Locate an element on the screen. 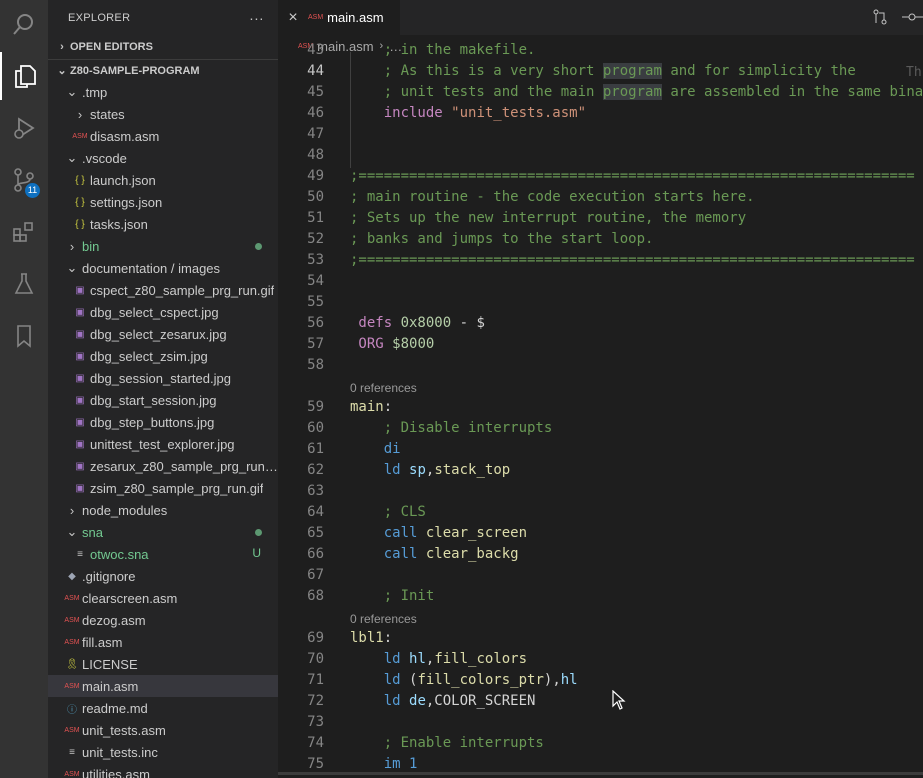 Image resolution: width=923 pixels, height=778 pixels. tree-folder: ⌄ .vscode is located at coordinates (163, 158).